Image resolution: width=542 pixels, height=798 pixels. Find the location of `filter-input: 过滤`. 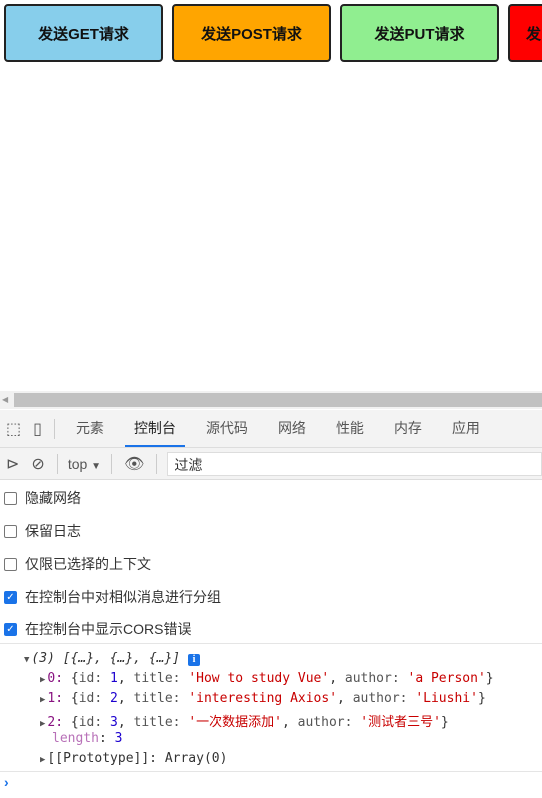

filter-input: 过滤 is located at coordinates (354, 463).